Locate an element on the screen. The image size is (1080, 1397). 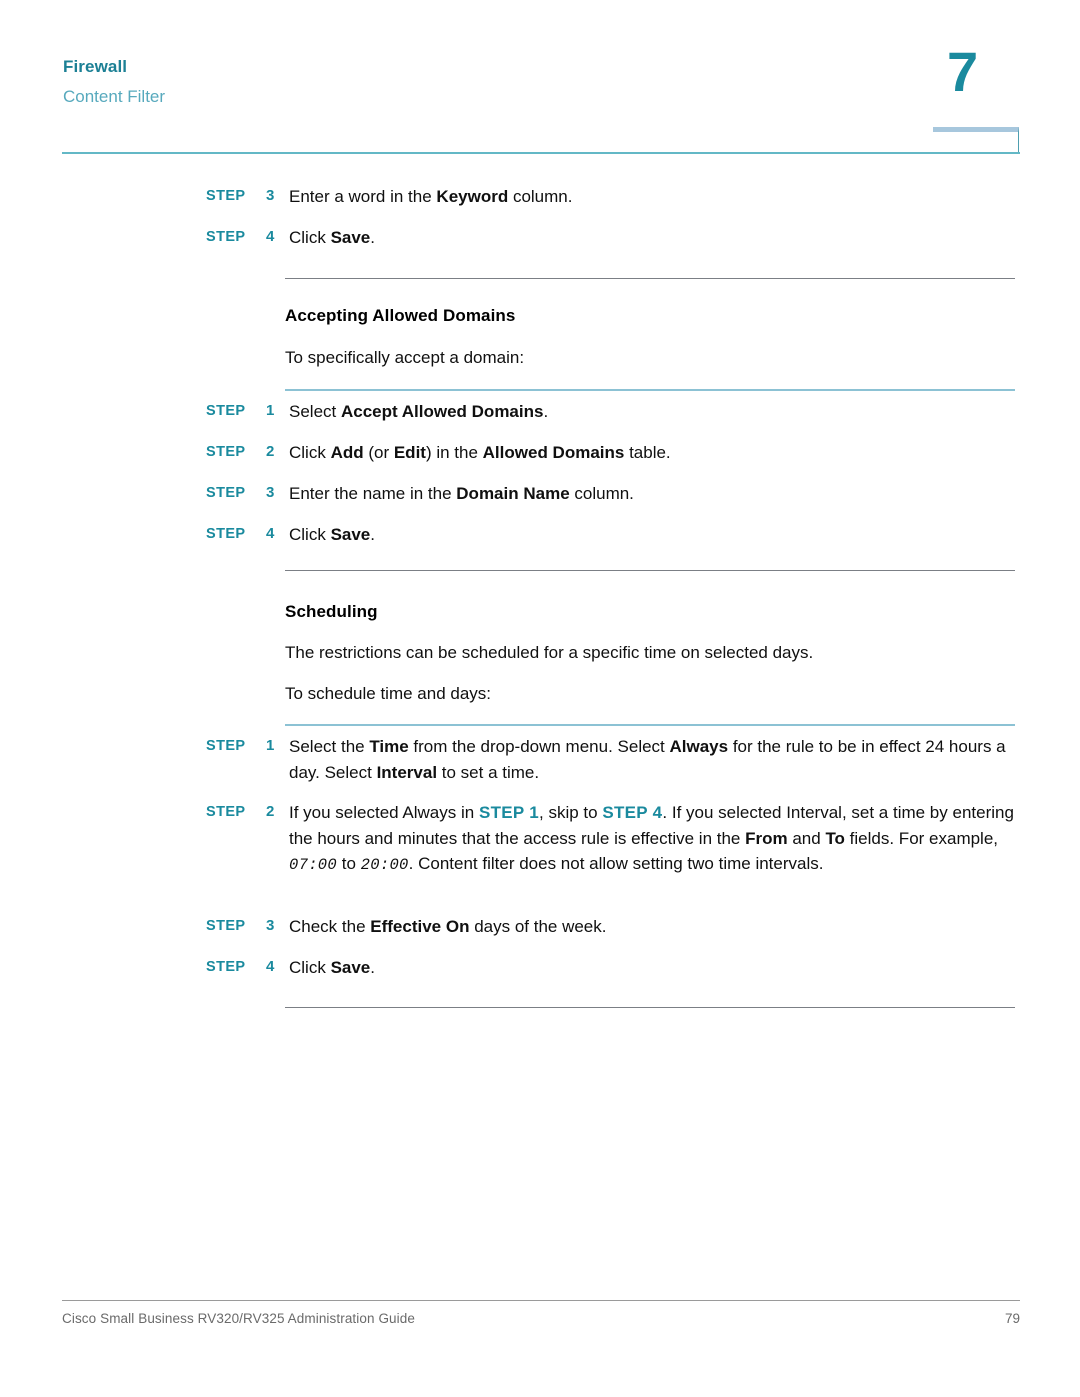
step-crossref: STEP 1 is located at coordinates (509, 812).